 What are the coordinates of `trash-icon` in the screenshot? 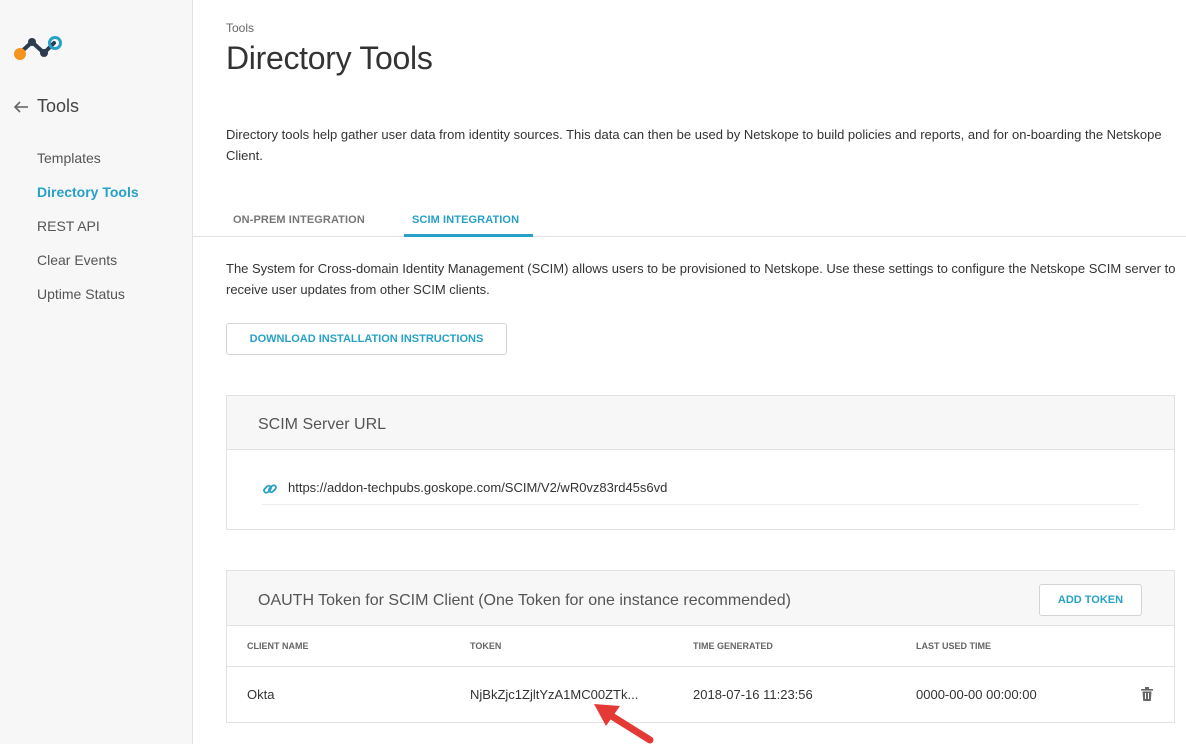 It's located at (1147, 694).